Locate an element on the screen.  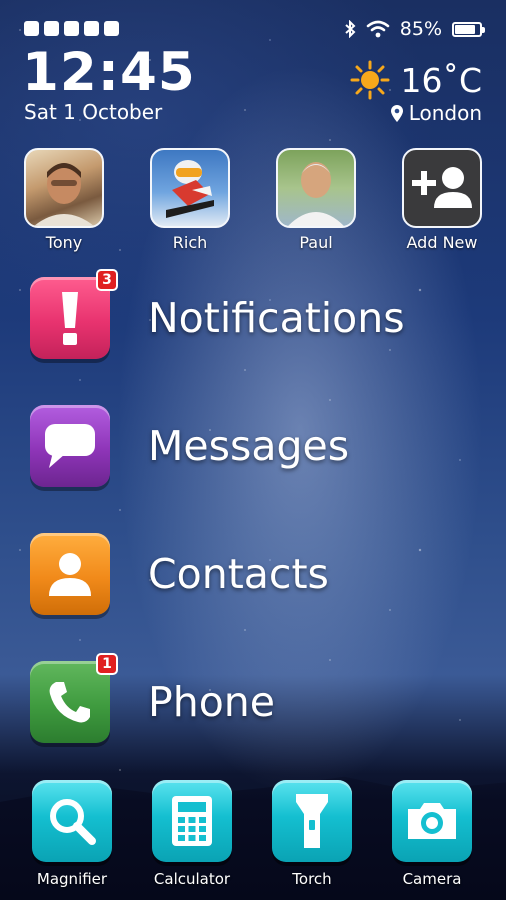
magnifier-icon is located at coordinates (73, 822).